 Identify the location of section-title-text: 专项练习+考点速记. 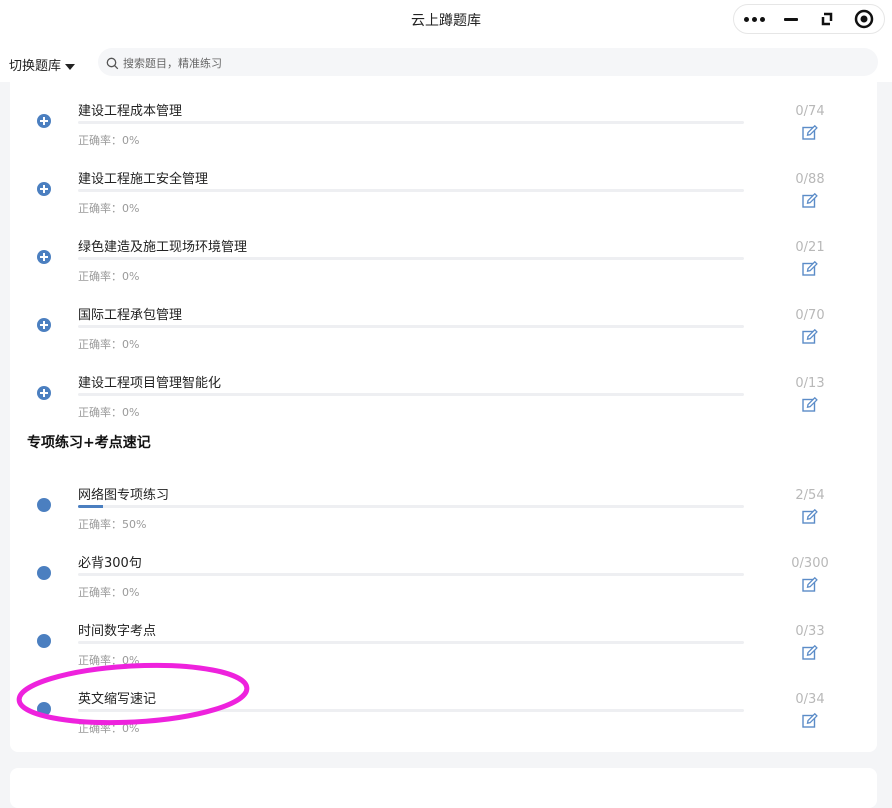
(89, 443).